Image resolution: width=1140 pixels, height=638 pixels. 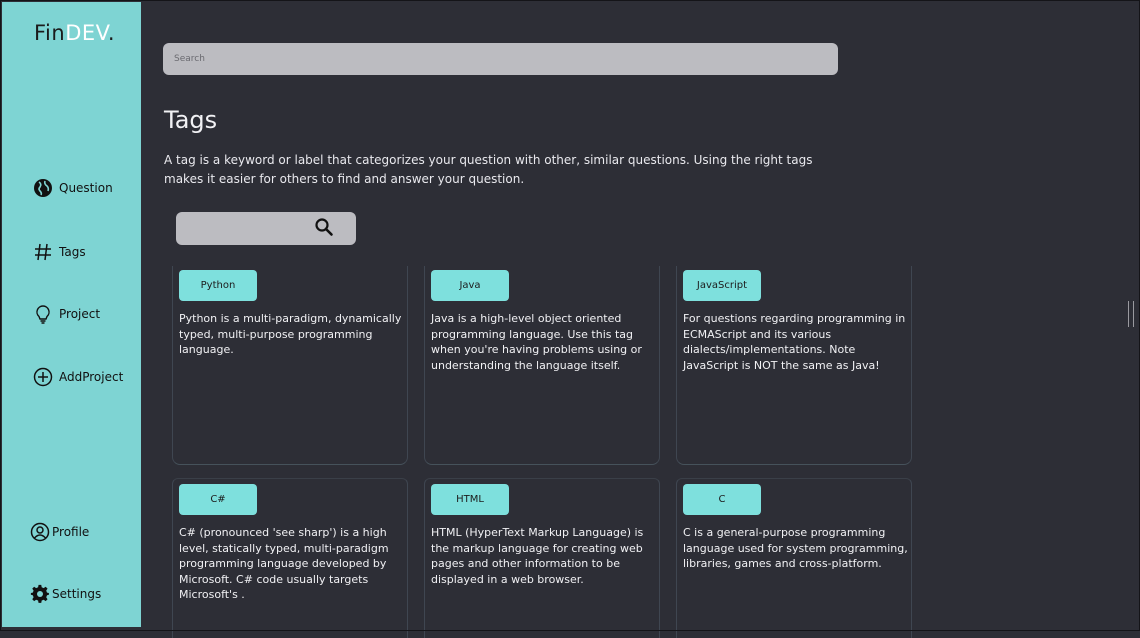 What do you see at coordinates (43, 188) in the screenshot?
I see `globe-icon` at bounding box center [43, 188].